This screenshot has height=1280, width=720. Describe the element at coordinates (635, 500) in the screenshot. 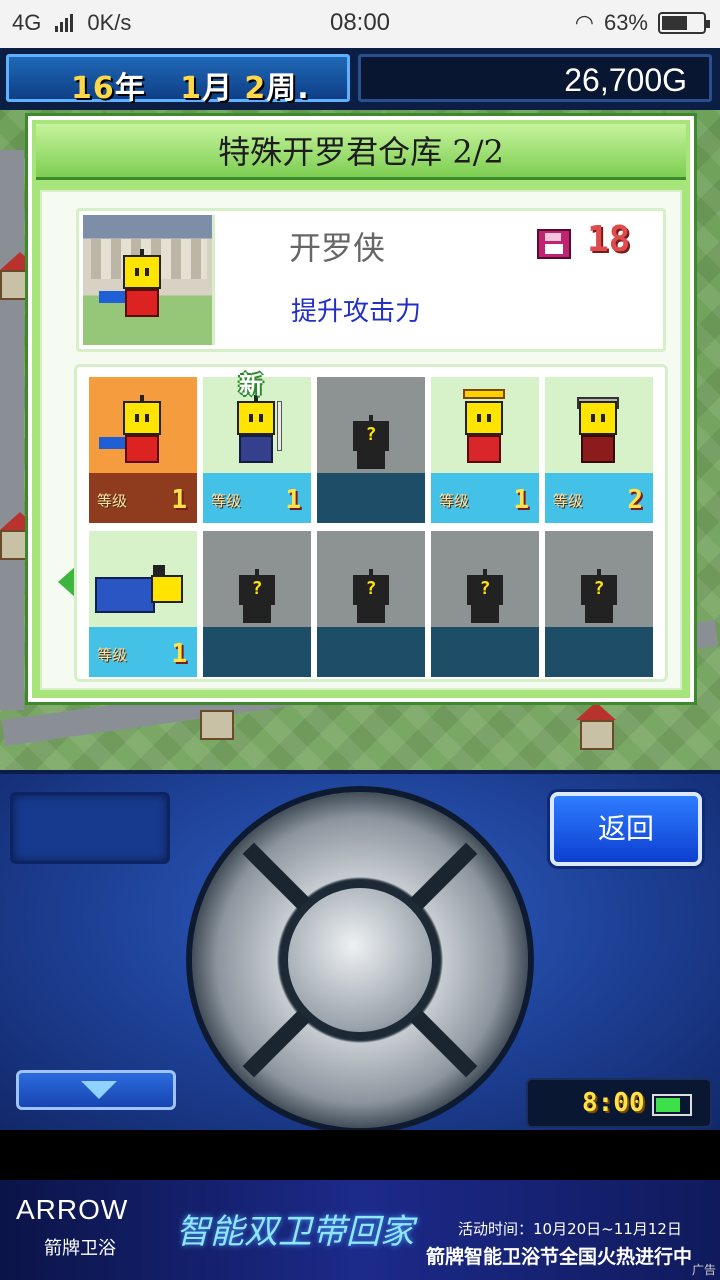

I see `level-value: 2` at that location.